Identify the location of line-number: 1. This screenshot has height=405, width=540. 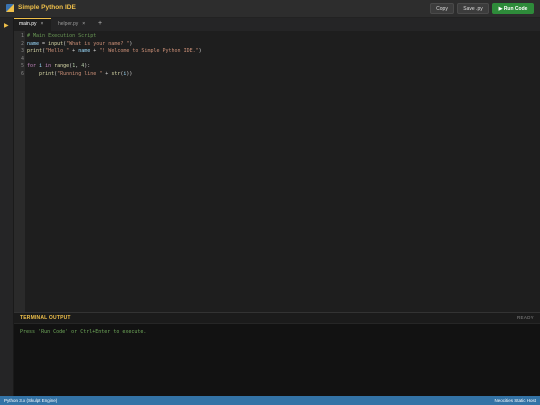
(22, 36).